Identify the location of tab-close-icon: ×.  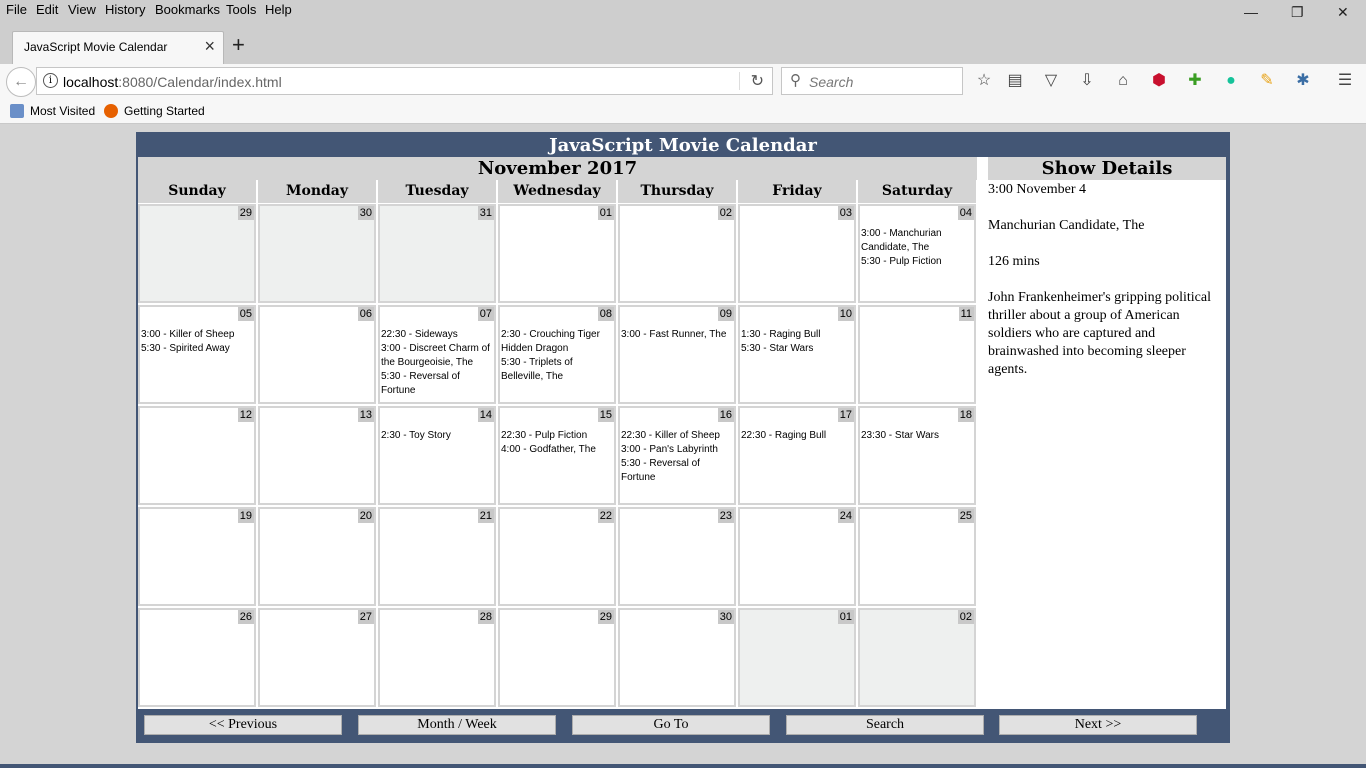
(209, 46).